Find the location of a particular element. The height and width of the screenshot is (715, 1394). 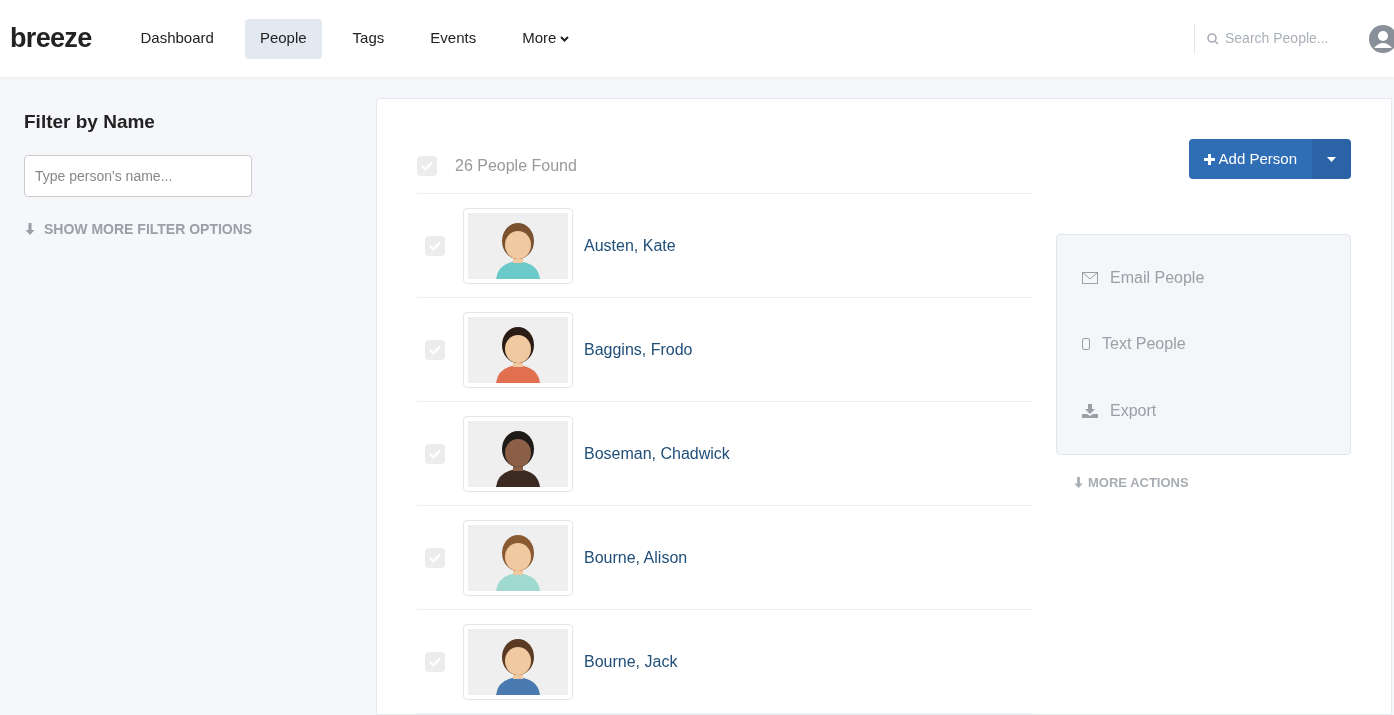

person-name-link: Bourne, Alison is located at coordinates (636, 557).